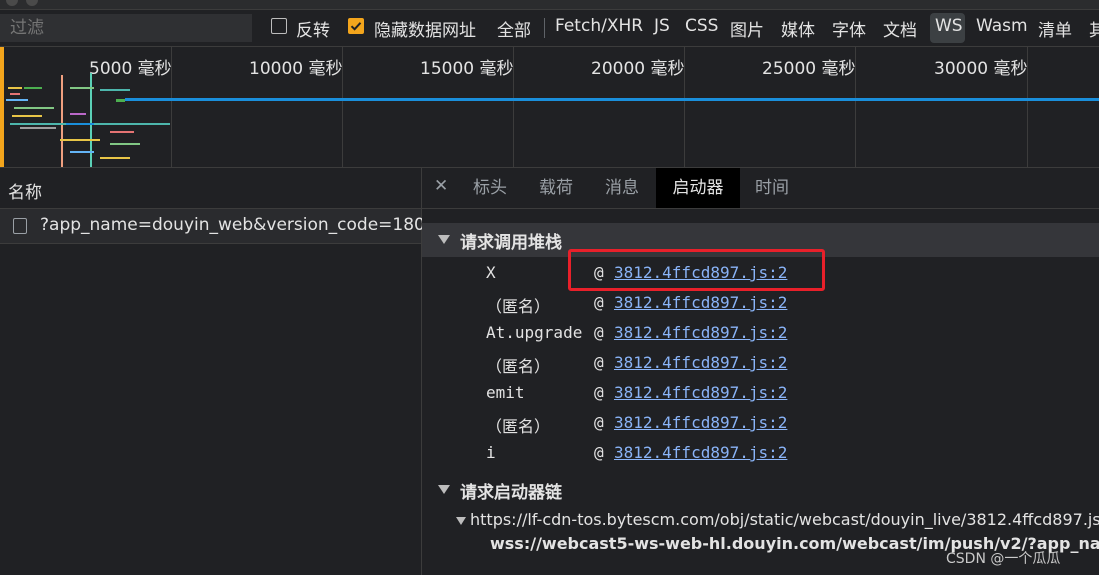 This screenshot has height=575, width=1099. Describe the element at coordinates (279, 26) in the screenshot. I see `invert-checkbox` at that location.